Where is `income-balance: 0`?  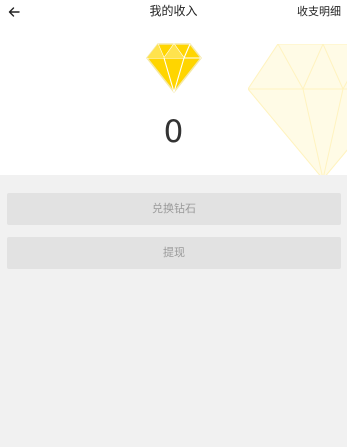
income-balance: 0 is located at coordinates (173, 132).